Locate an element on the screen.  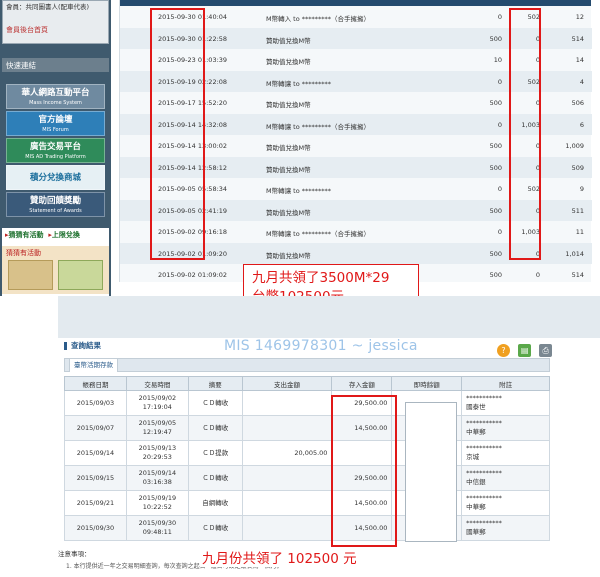
link-cap-exchange: 上限兌換 is located at coordinates (66, 235).